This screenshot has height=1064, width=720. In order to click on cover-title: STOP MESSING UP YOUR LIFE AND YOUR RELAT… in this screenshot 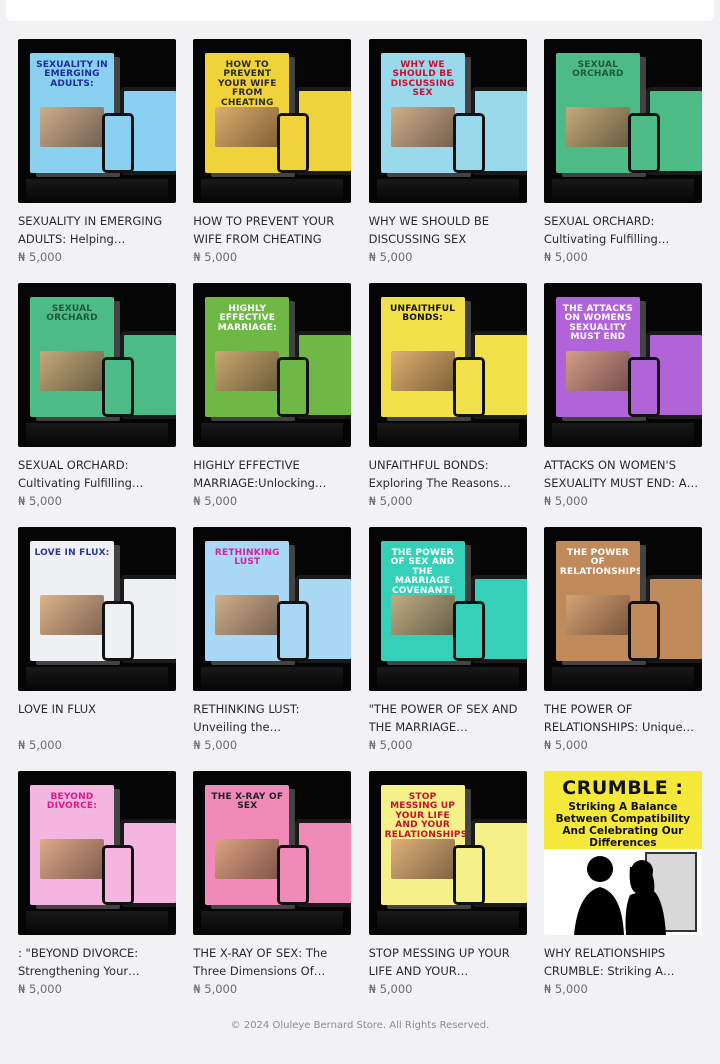, I will do `click(424, 816)`.